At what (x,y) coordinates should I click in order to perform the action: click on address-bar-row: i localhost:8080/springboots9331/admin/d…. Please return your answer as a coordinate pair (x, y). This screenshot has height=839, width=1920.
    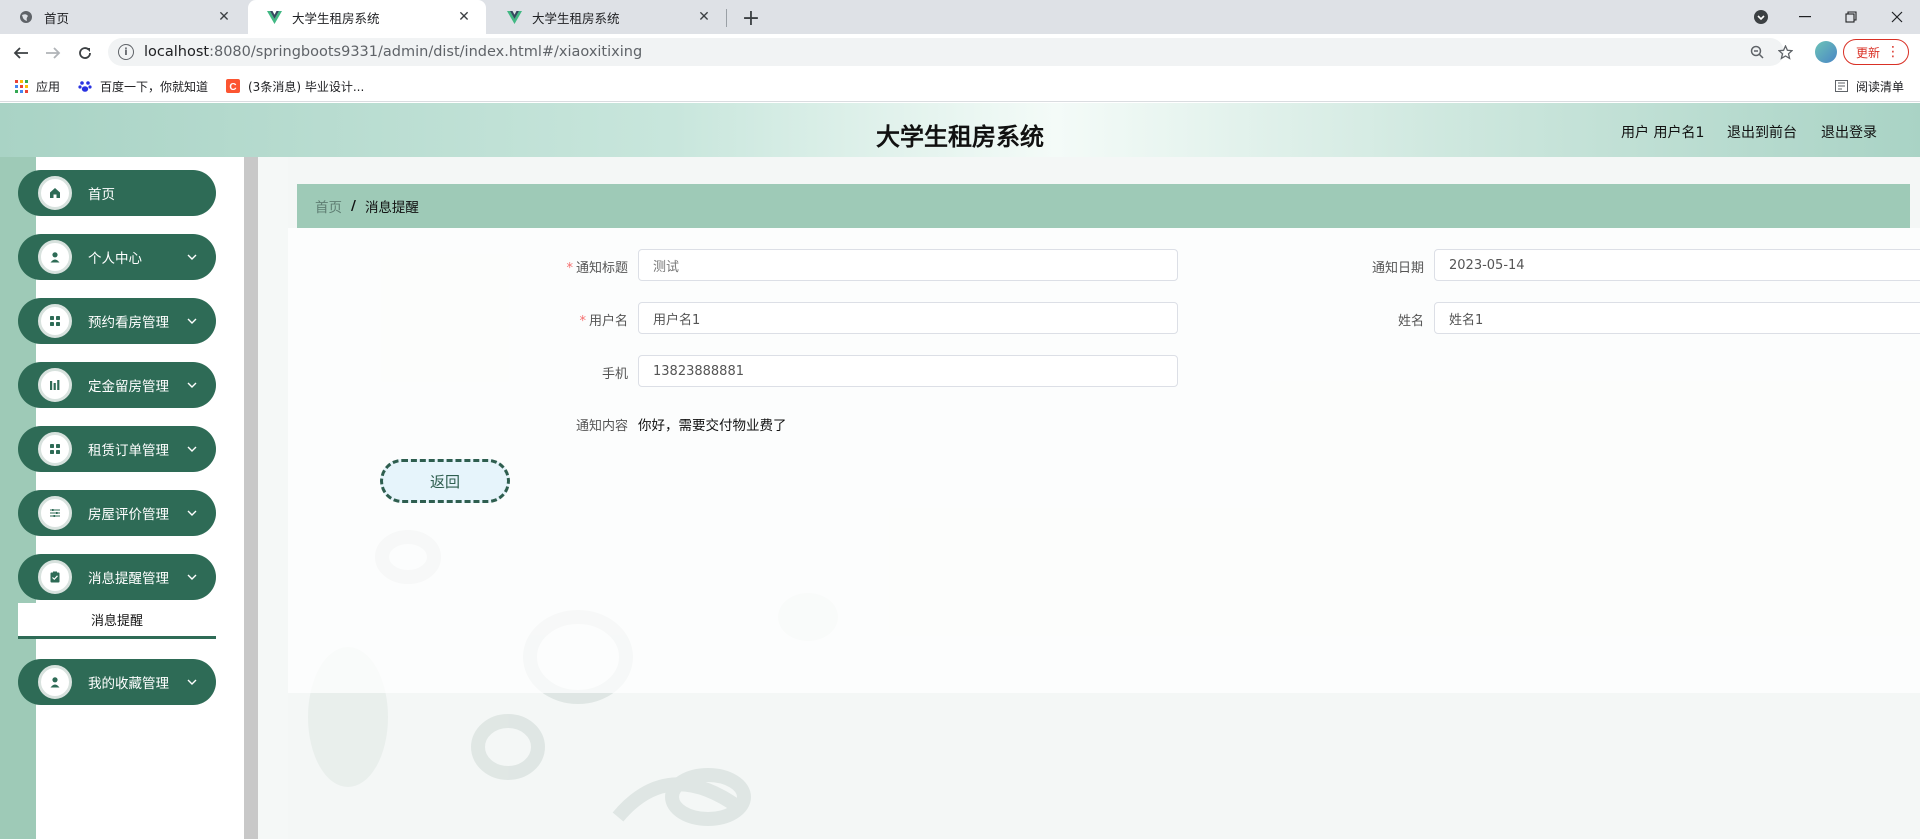
    Looking at the image, I should click on (960, 52).